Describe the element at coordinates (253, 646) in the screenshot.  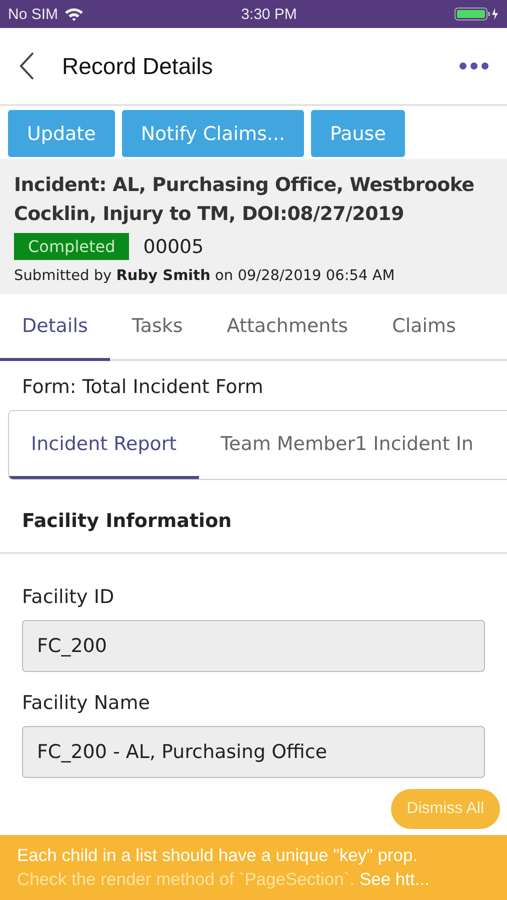
I see `input-field: FC_200` at that location.